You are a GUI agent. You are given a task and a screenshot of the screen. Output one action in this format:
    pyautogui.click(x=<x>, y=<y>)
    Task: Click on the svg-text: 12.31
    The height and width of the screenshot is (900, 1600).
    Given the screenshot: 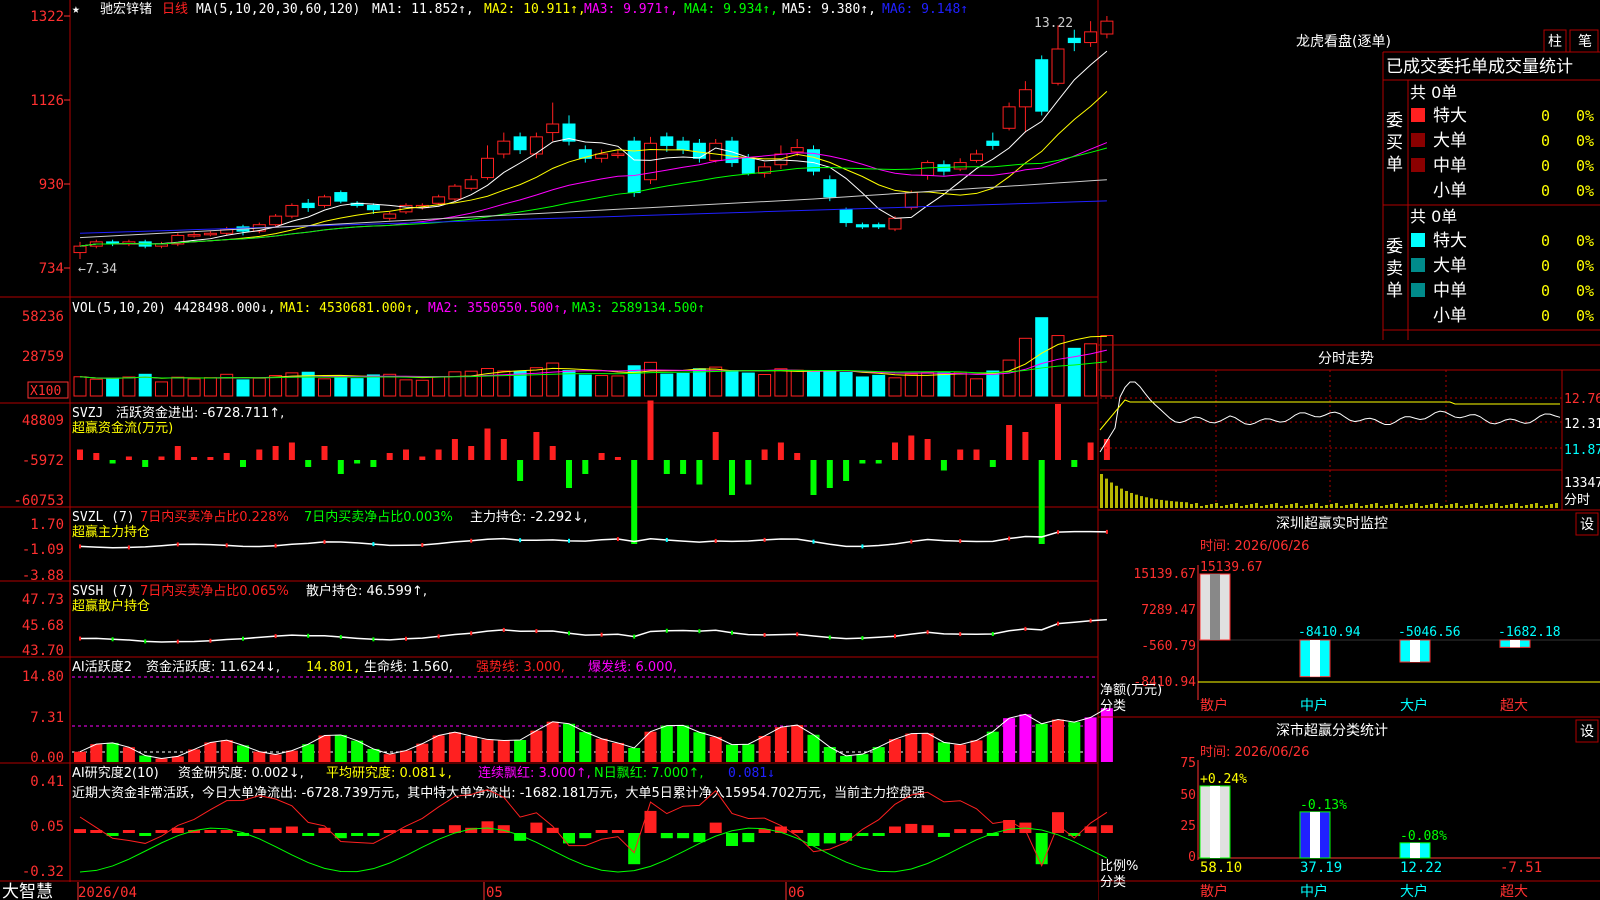 What is the action you would take?
    pyautogui.click(x=1582, y=424)
    